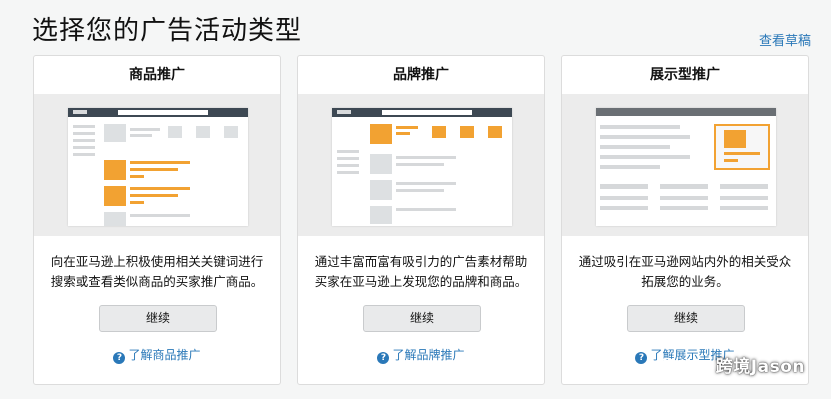  I want to click on sponsored-display-illustration, so click(686, 167).